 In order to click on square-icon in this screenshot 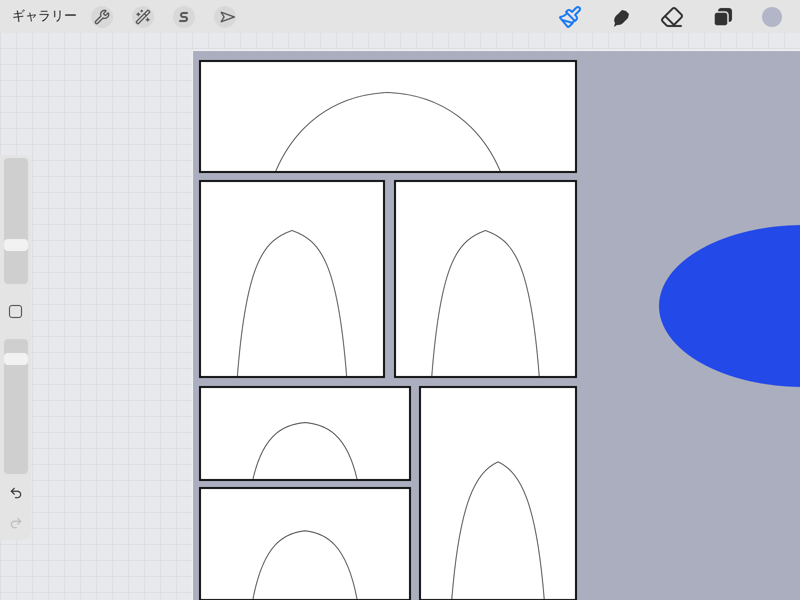, I will do `click(15, 311)`.